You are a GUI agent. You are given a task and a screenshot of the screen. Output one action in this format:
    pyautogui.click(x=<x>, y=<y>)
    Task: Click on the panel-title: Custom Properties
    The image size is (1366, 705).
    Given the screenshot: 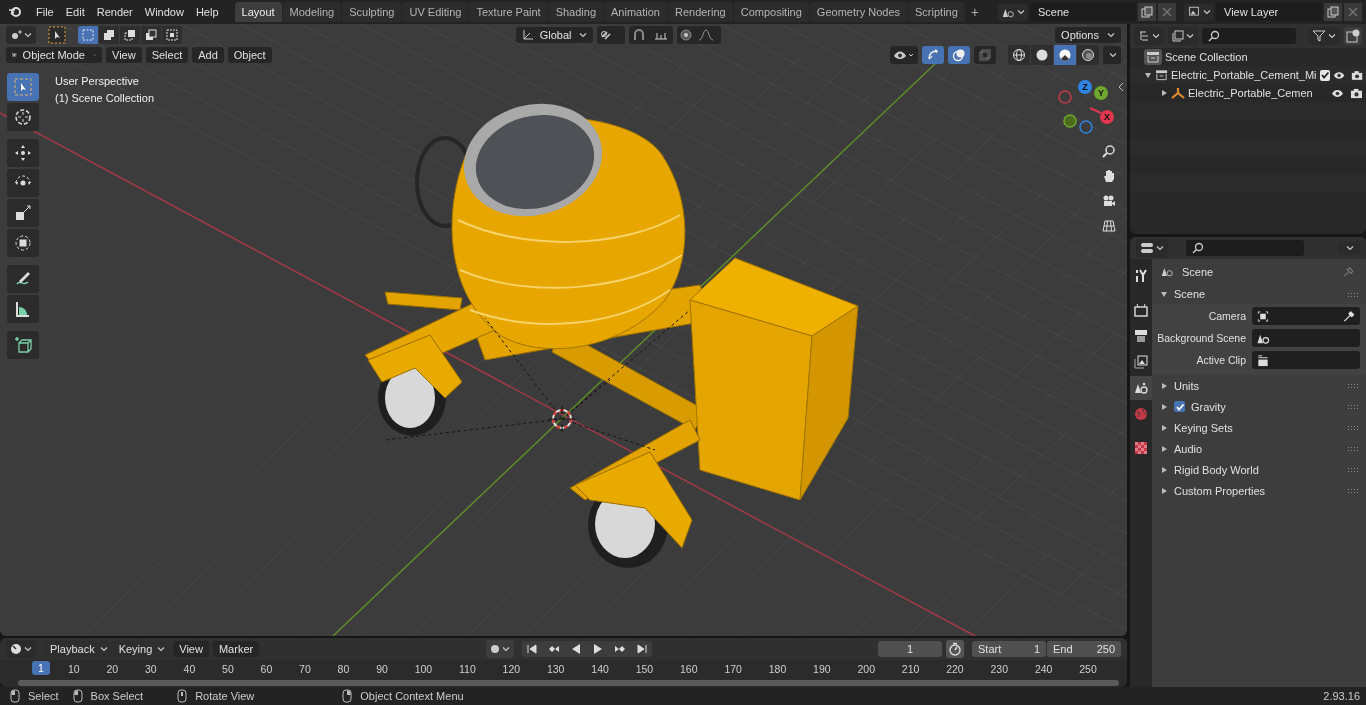 What is the action you would take?
    pyautogui.click(x=1220, y=490)
    